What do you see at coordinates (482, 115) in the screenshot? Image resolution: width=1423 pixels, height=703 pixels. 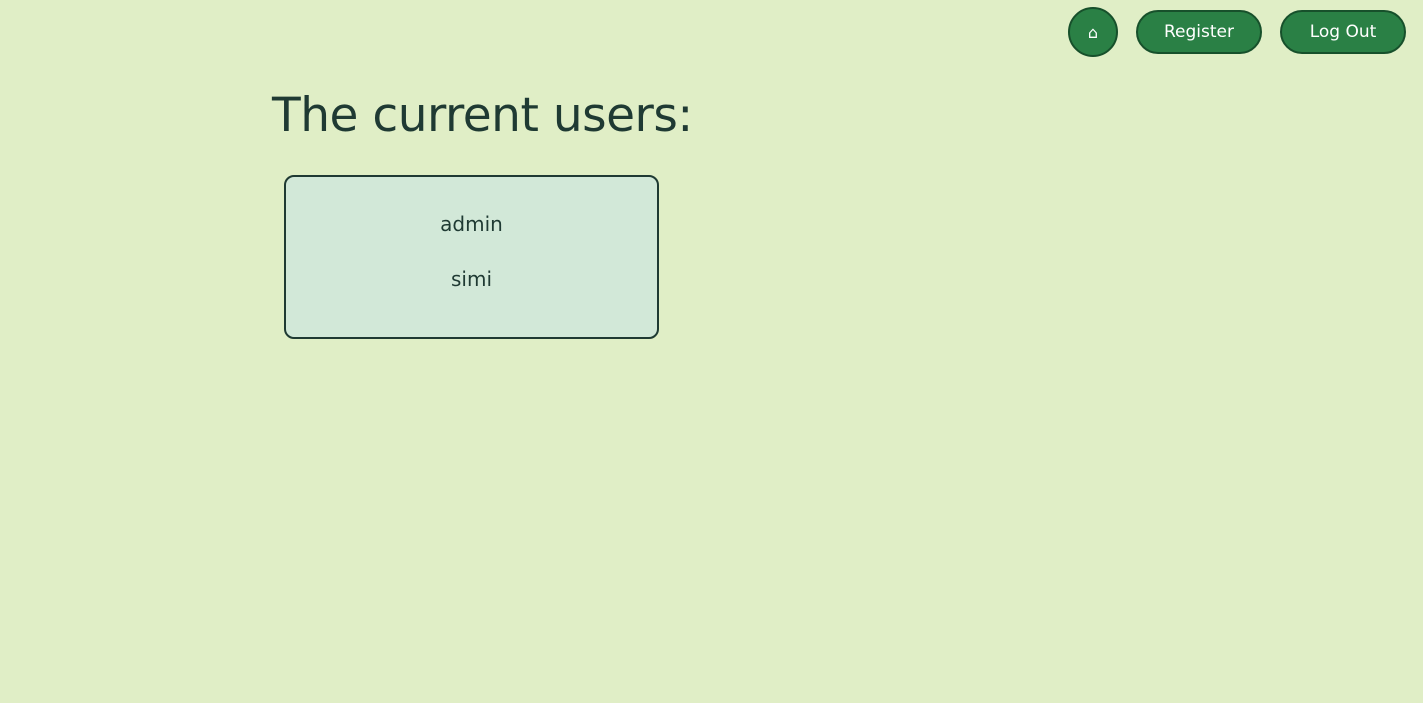 I see `page-title: The current users:` at bounding box center [482, 115].